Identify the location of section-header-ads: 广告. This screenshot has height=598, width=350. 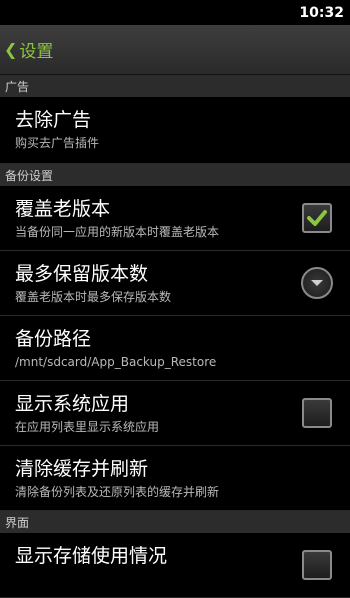
(175, 86).